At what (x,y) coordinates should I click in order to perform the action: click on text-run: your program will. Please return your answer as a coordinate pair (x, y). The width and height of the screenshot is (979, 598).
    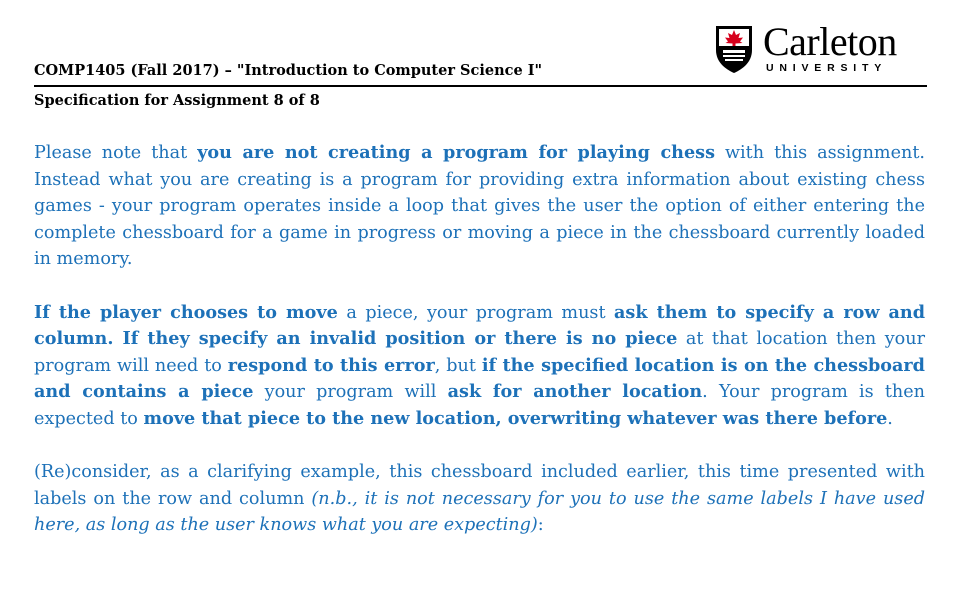
    Looking at the image, I should click on (350, 392).